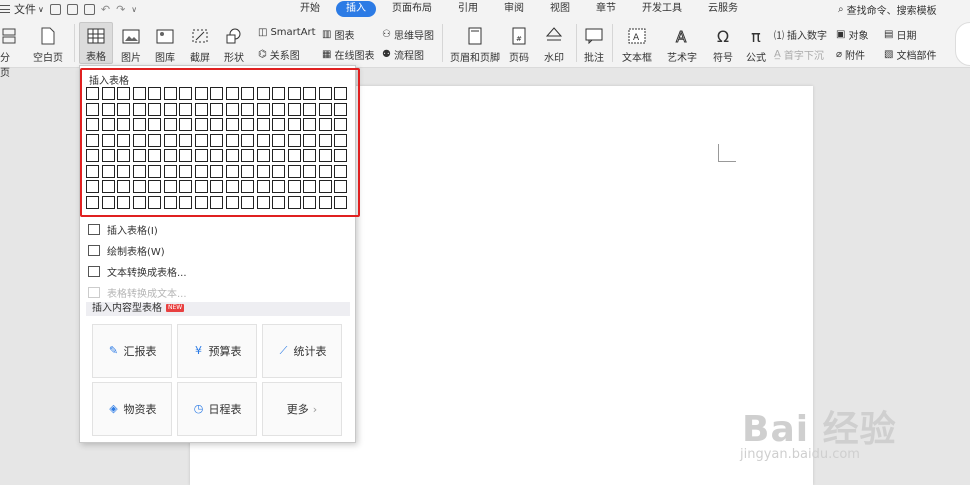  What do you see at coordinates (310, 9) in the screenshot?
I see `tab-0: 开始` at bounding box center [310, 9].